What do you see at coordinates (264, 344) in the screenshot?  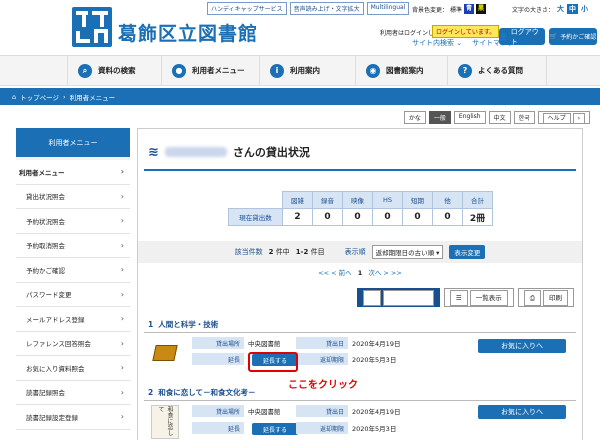 I see `item1-place: 中央図書館` at bounding box center [264, 344].